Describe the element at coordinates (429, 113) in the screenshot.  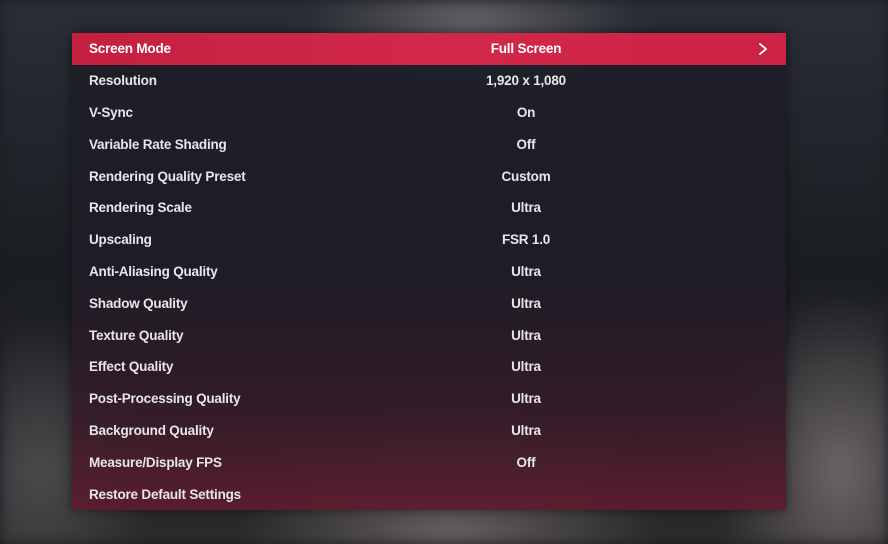
I see `setting-row-v-sync: V-Sync On` at that location.